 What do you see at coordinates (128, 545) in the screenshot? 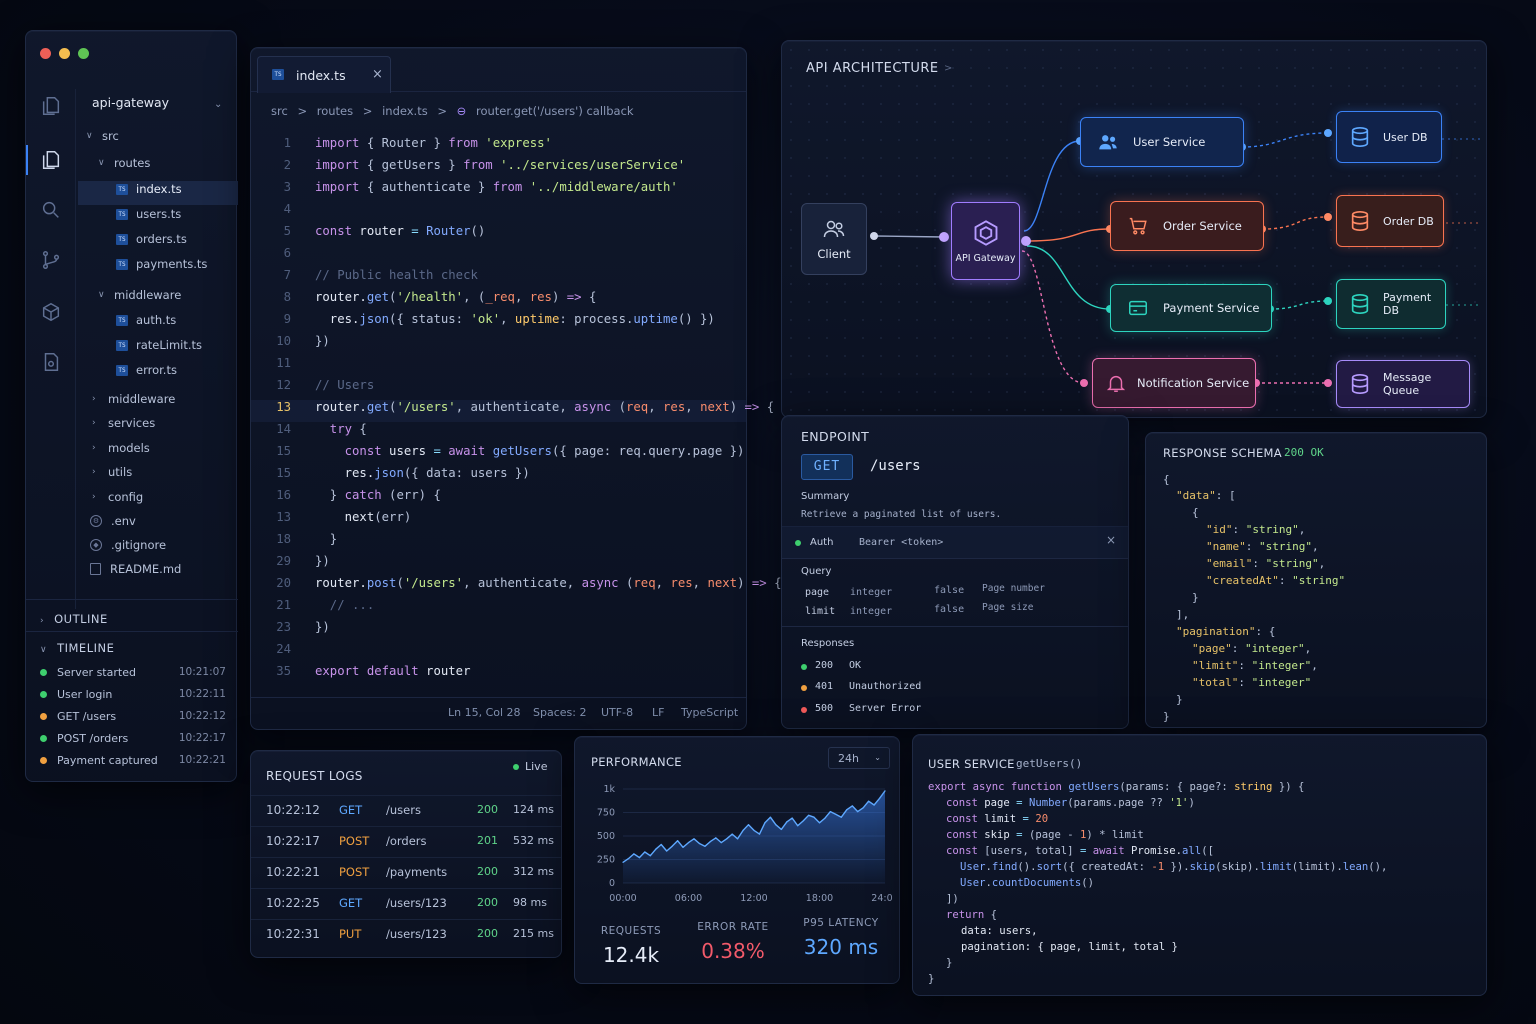
I see `file-gitignore: ◆ .gitignore` at bounding box center [128, 545].